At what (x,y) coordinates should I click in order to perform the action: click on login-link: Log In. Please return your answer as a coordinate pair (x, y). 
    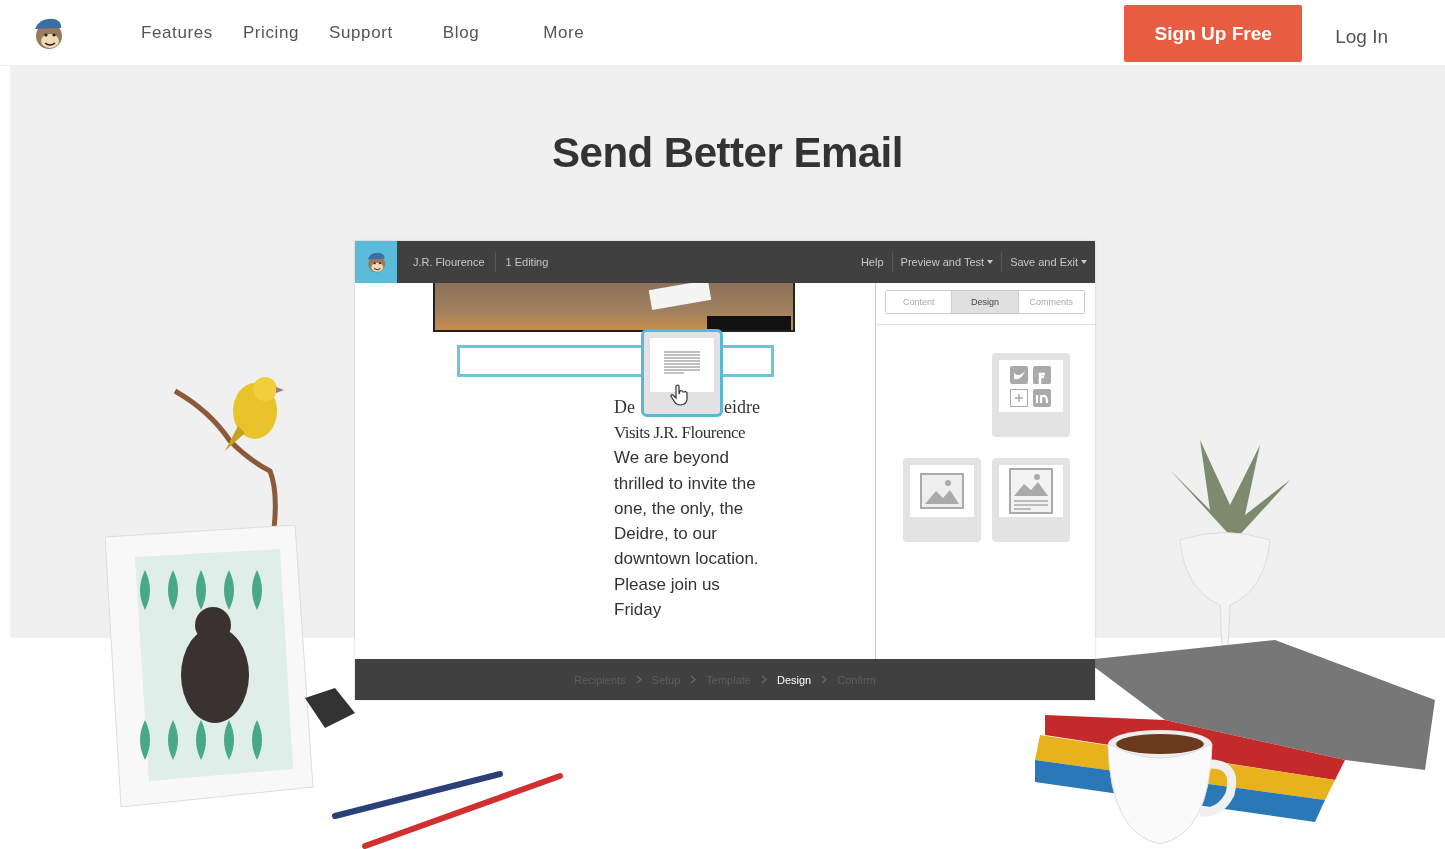
    Looking at the image, I should click on (1361, 36).